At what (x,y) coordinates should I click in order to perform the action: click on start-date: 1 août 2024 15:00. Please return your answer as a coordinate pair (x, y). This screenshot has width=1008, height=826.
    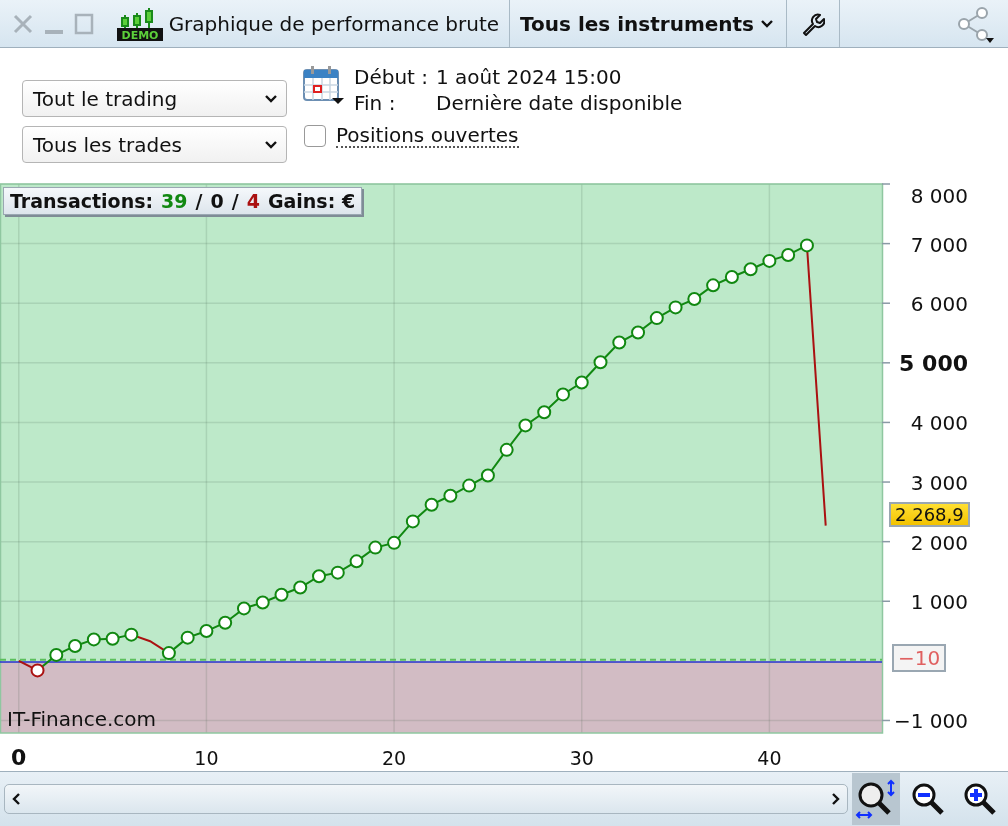
    Looking at the image, I should click on (529, 77).